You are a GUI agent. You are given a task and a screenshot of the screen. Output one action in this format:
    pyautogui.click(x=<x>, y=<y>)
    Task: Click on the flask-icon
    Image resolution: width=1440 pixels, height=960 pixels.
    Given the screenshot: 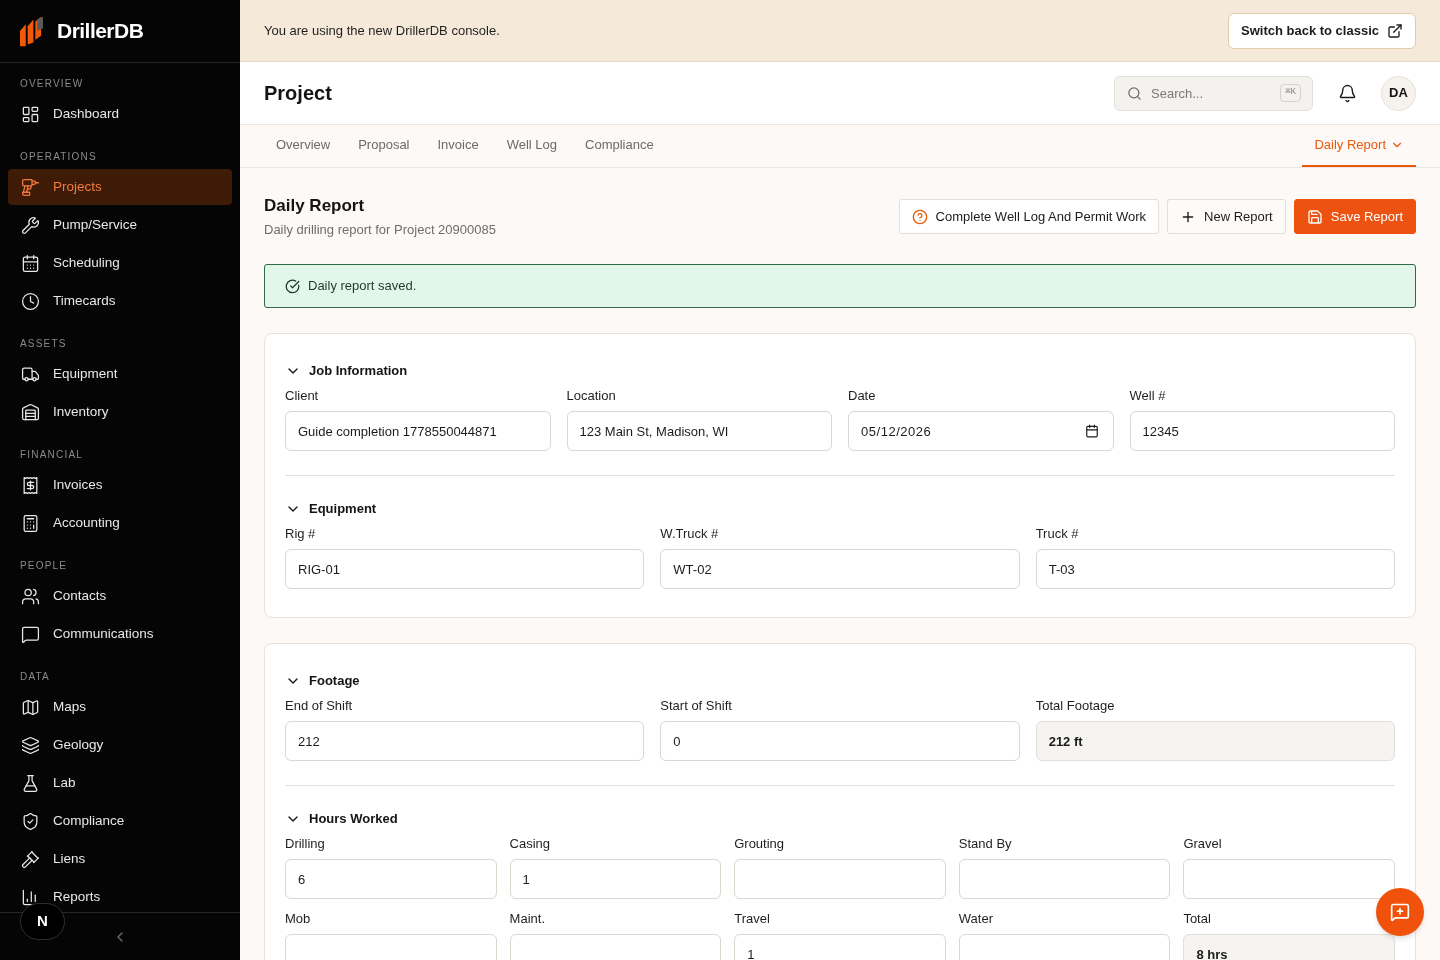 What is the action you would take?
    pyautogui.click(x=30, y=783)
    